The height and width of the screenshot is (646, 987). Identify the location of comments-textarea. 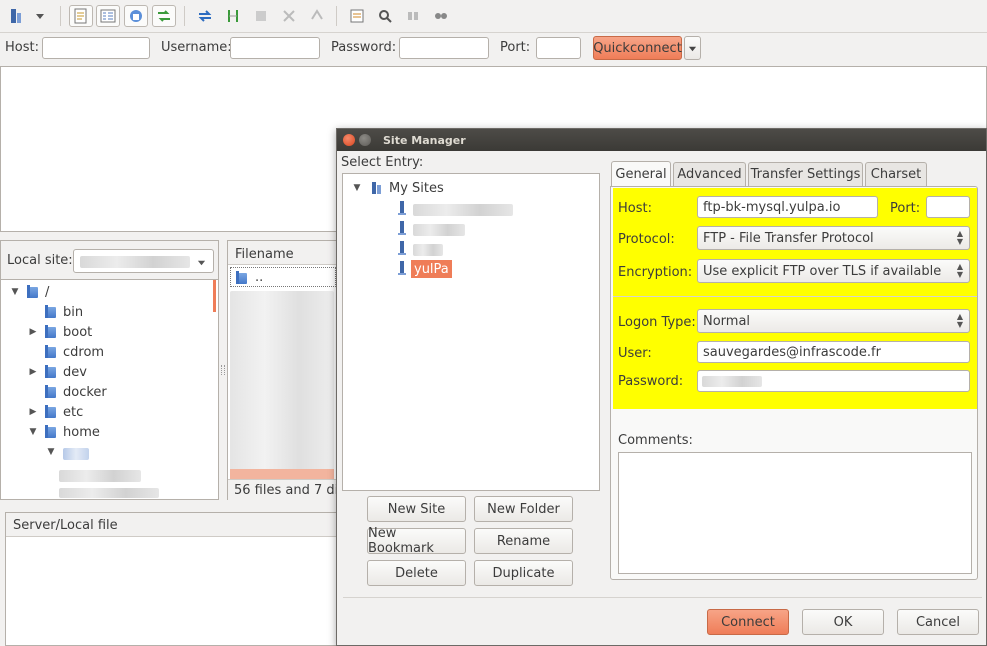
(795, 513).